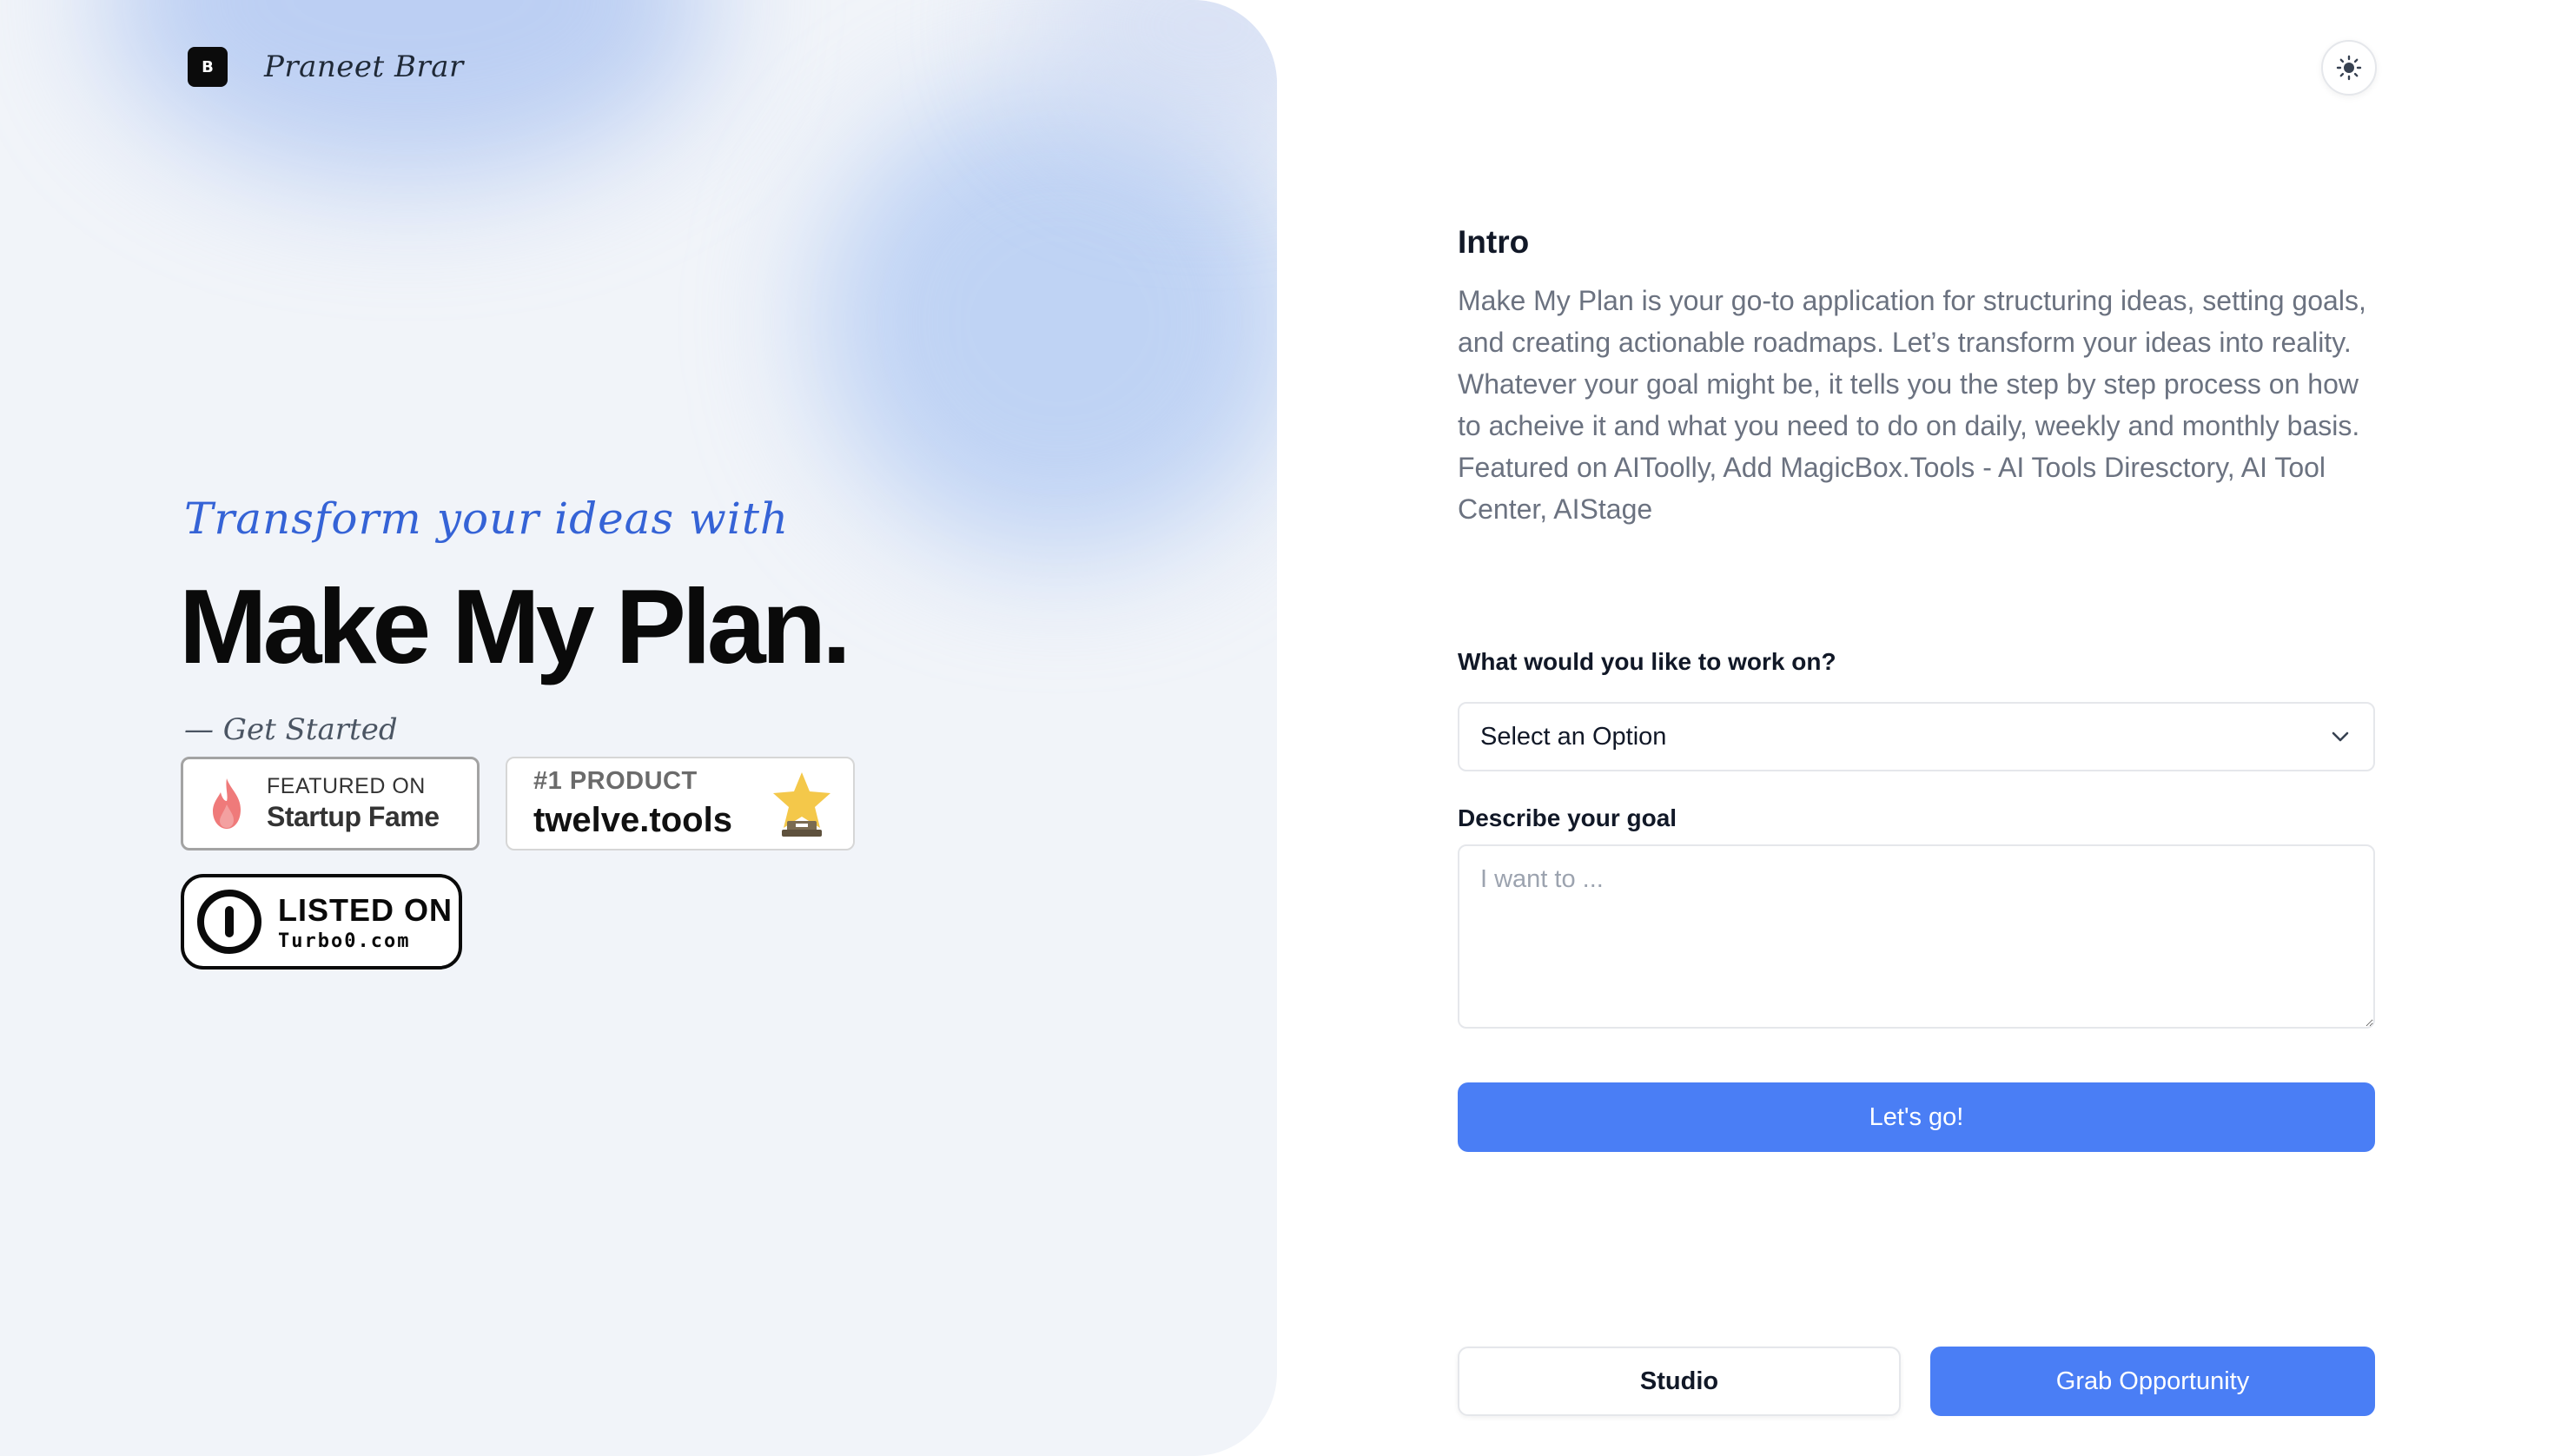  I want to click on startup-fame-small: FEATURED ON, so click(346, 786).